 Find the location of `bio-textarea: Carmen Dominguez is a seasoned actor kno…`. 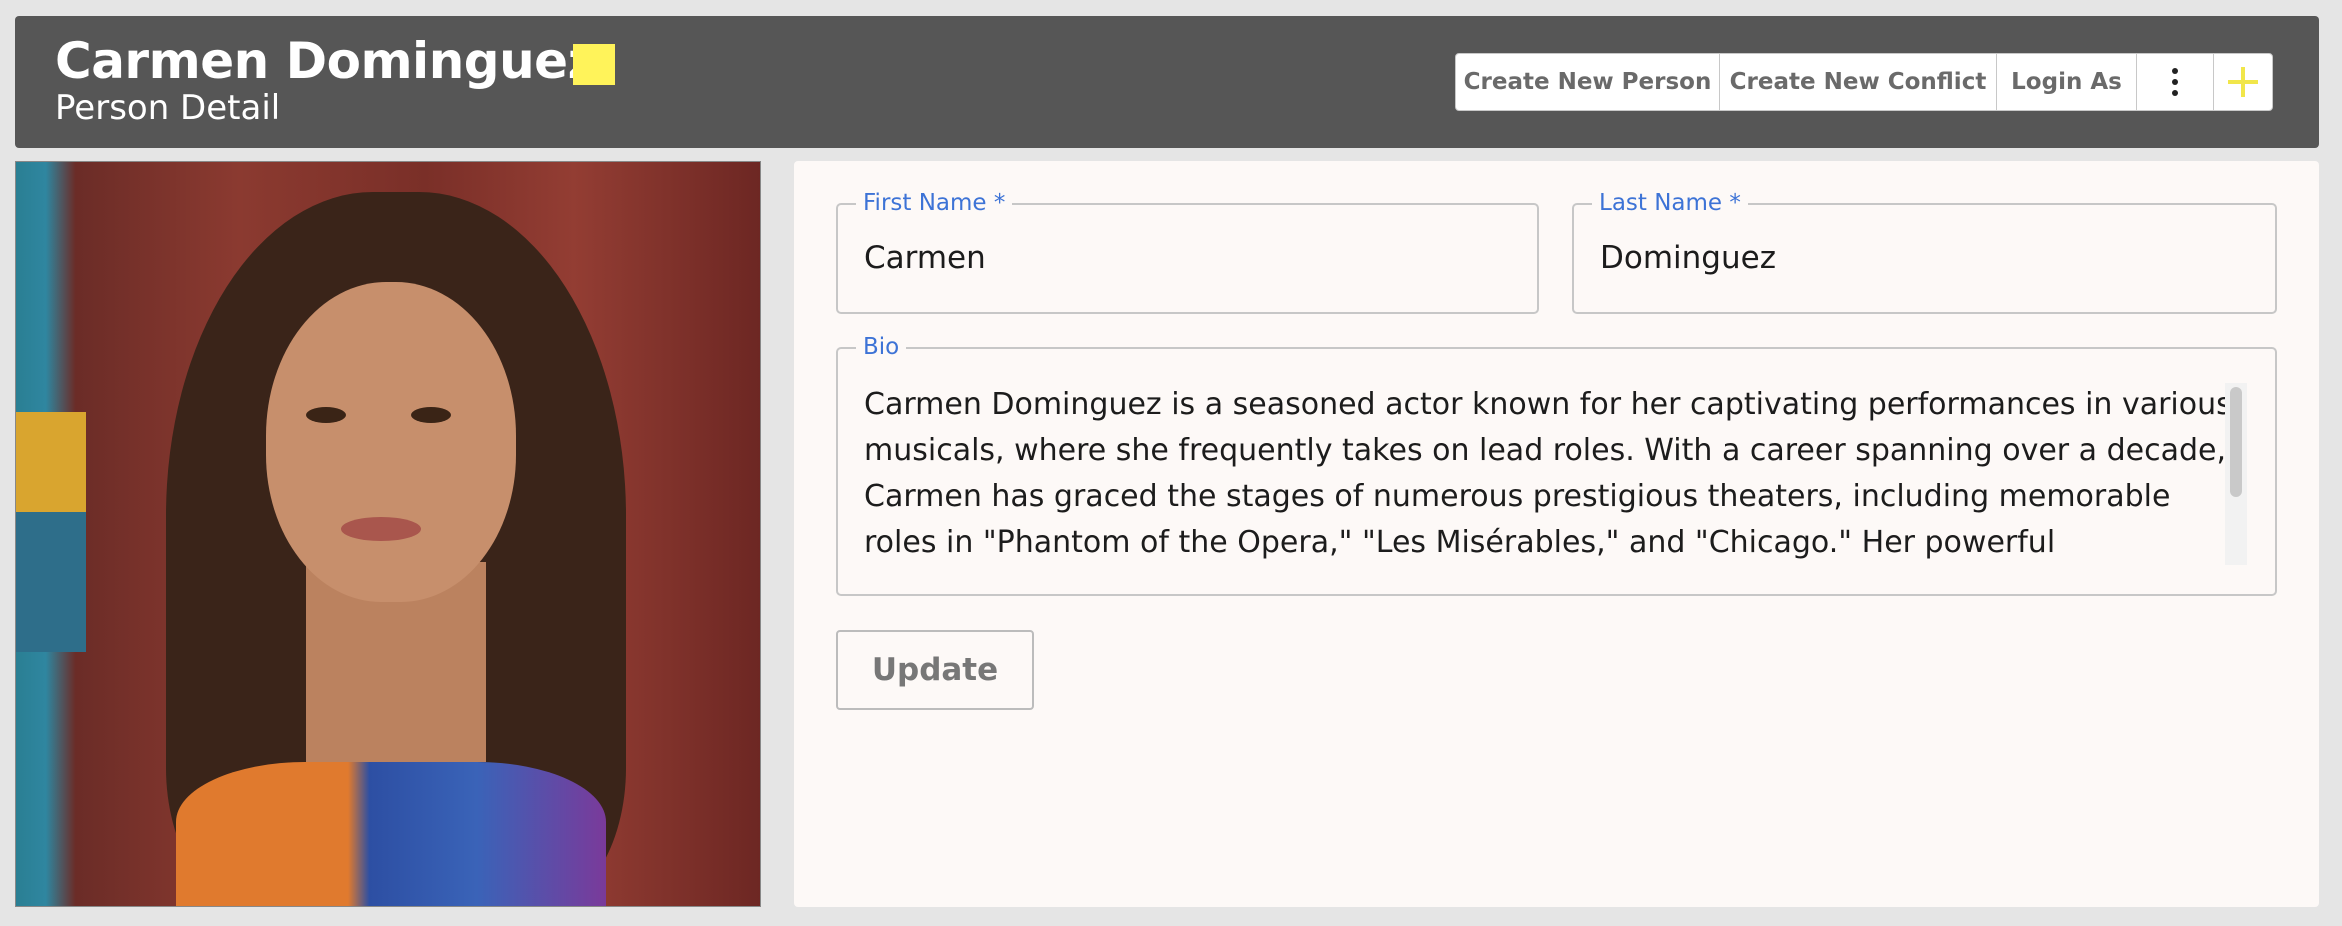

bio-textarea: Carmen Dominguez is a seasoned actor kno… is located at coordinates (1549, 474).